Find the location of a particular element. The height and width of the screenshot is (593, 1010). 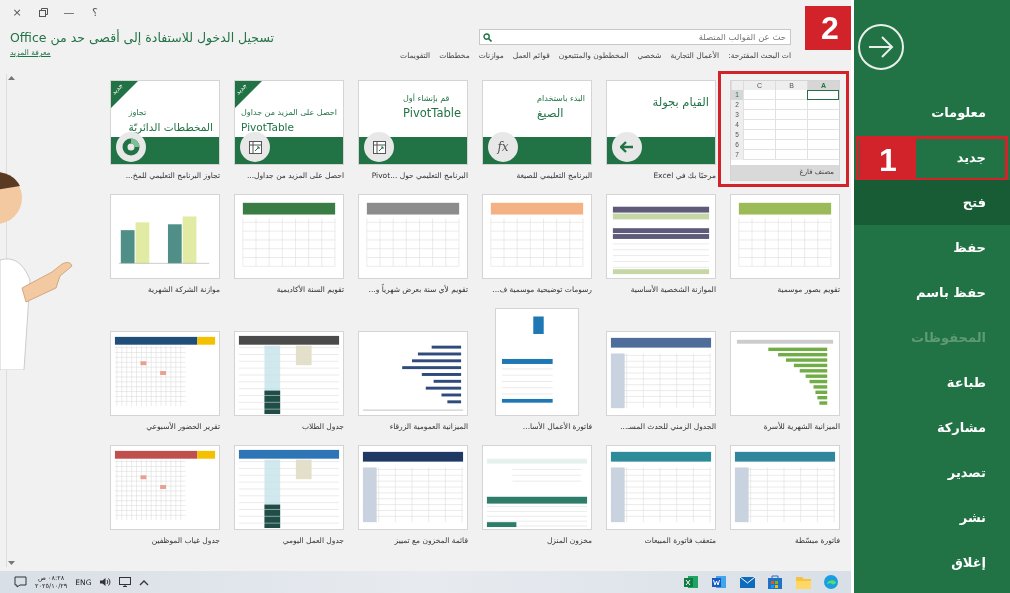

corner-cell is located at coordinates (737, 85).